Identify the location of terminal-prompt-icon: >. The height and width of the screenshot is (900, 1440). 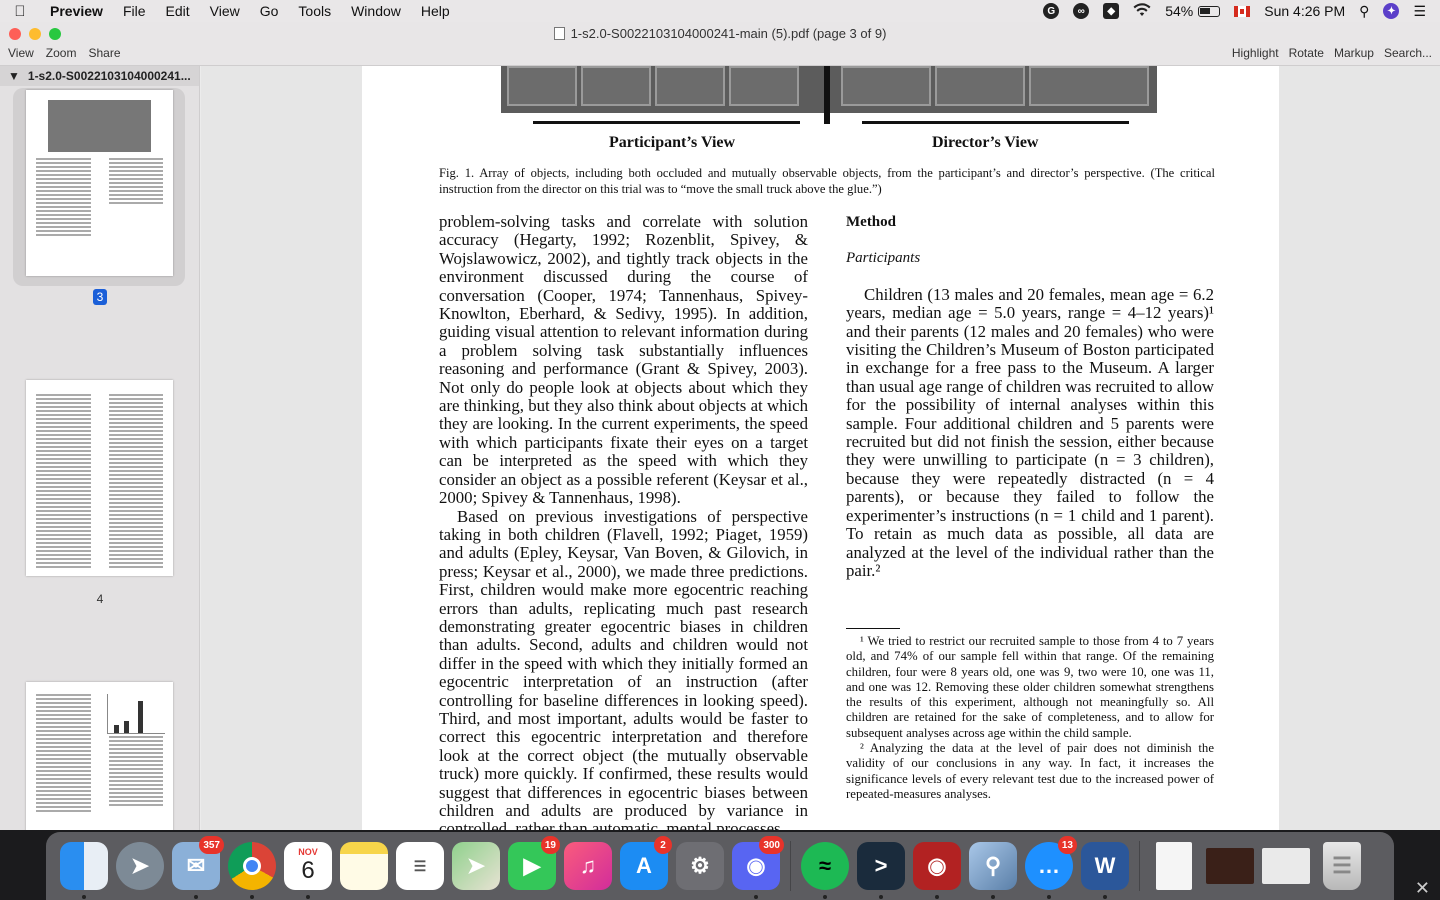
(881, 866).